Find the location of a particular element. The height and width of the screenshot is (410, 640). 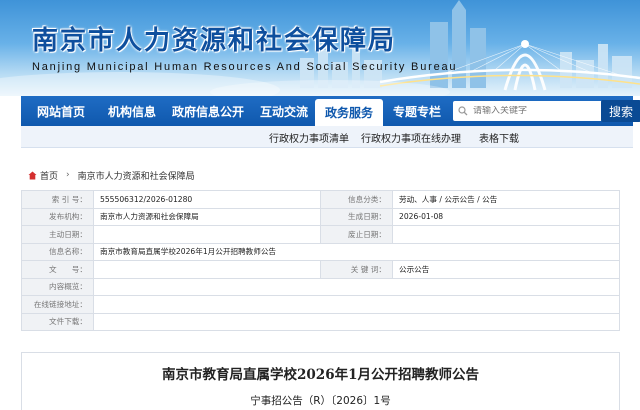

label-online-link: 在线链接地址： is located at coordinates (57, 304).